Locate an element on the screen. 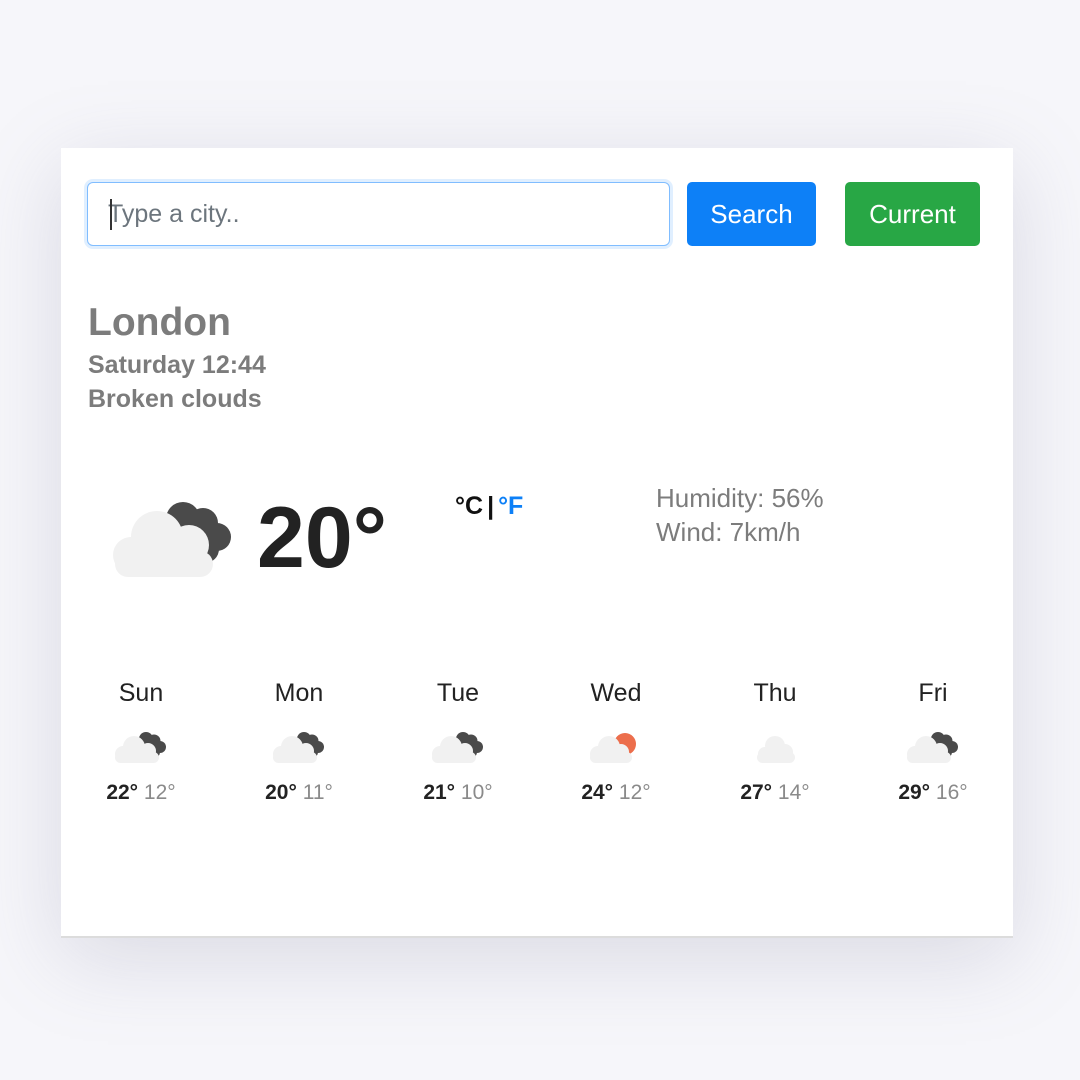 This screenshot has width=1080, height=1080. celsius-link: °C is located at coordinates (469, 506).